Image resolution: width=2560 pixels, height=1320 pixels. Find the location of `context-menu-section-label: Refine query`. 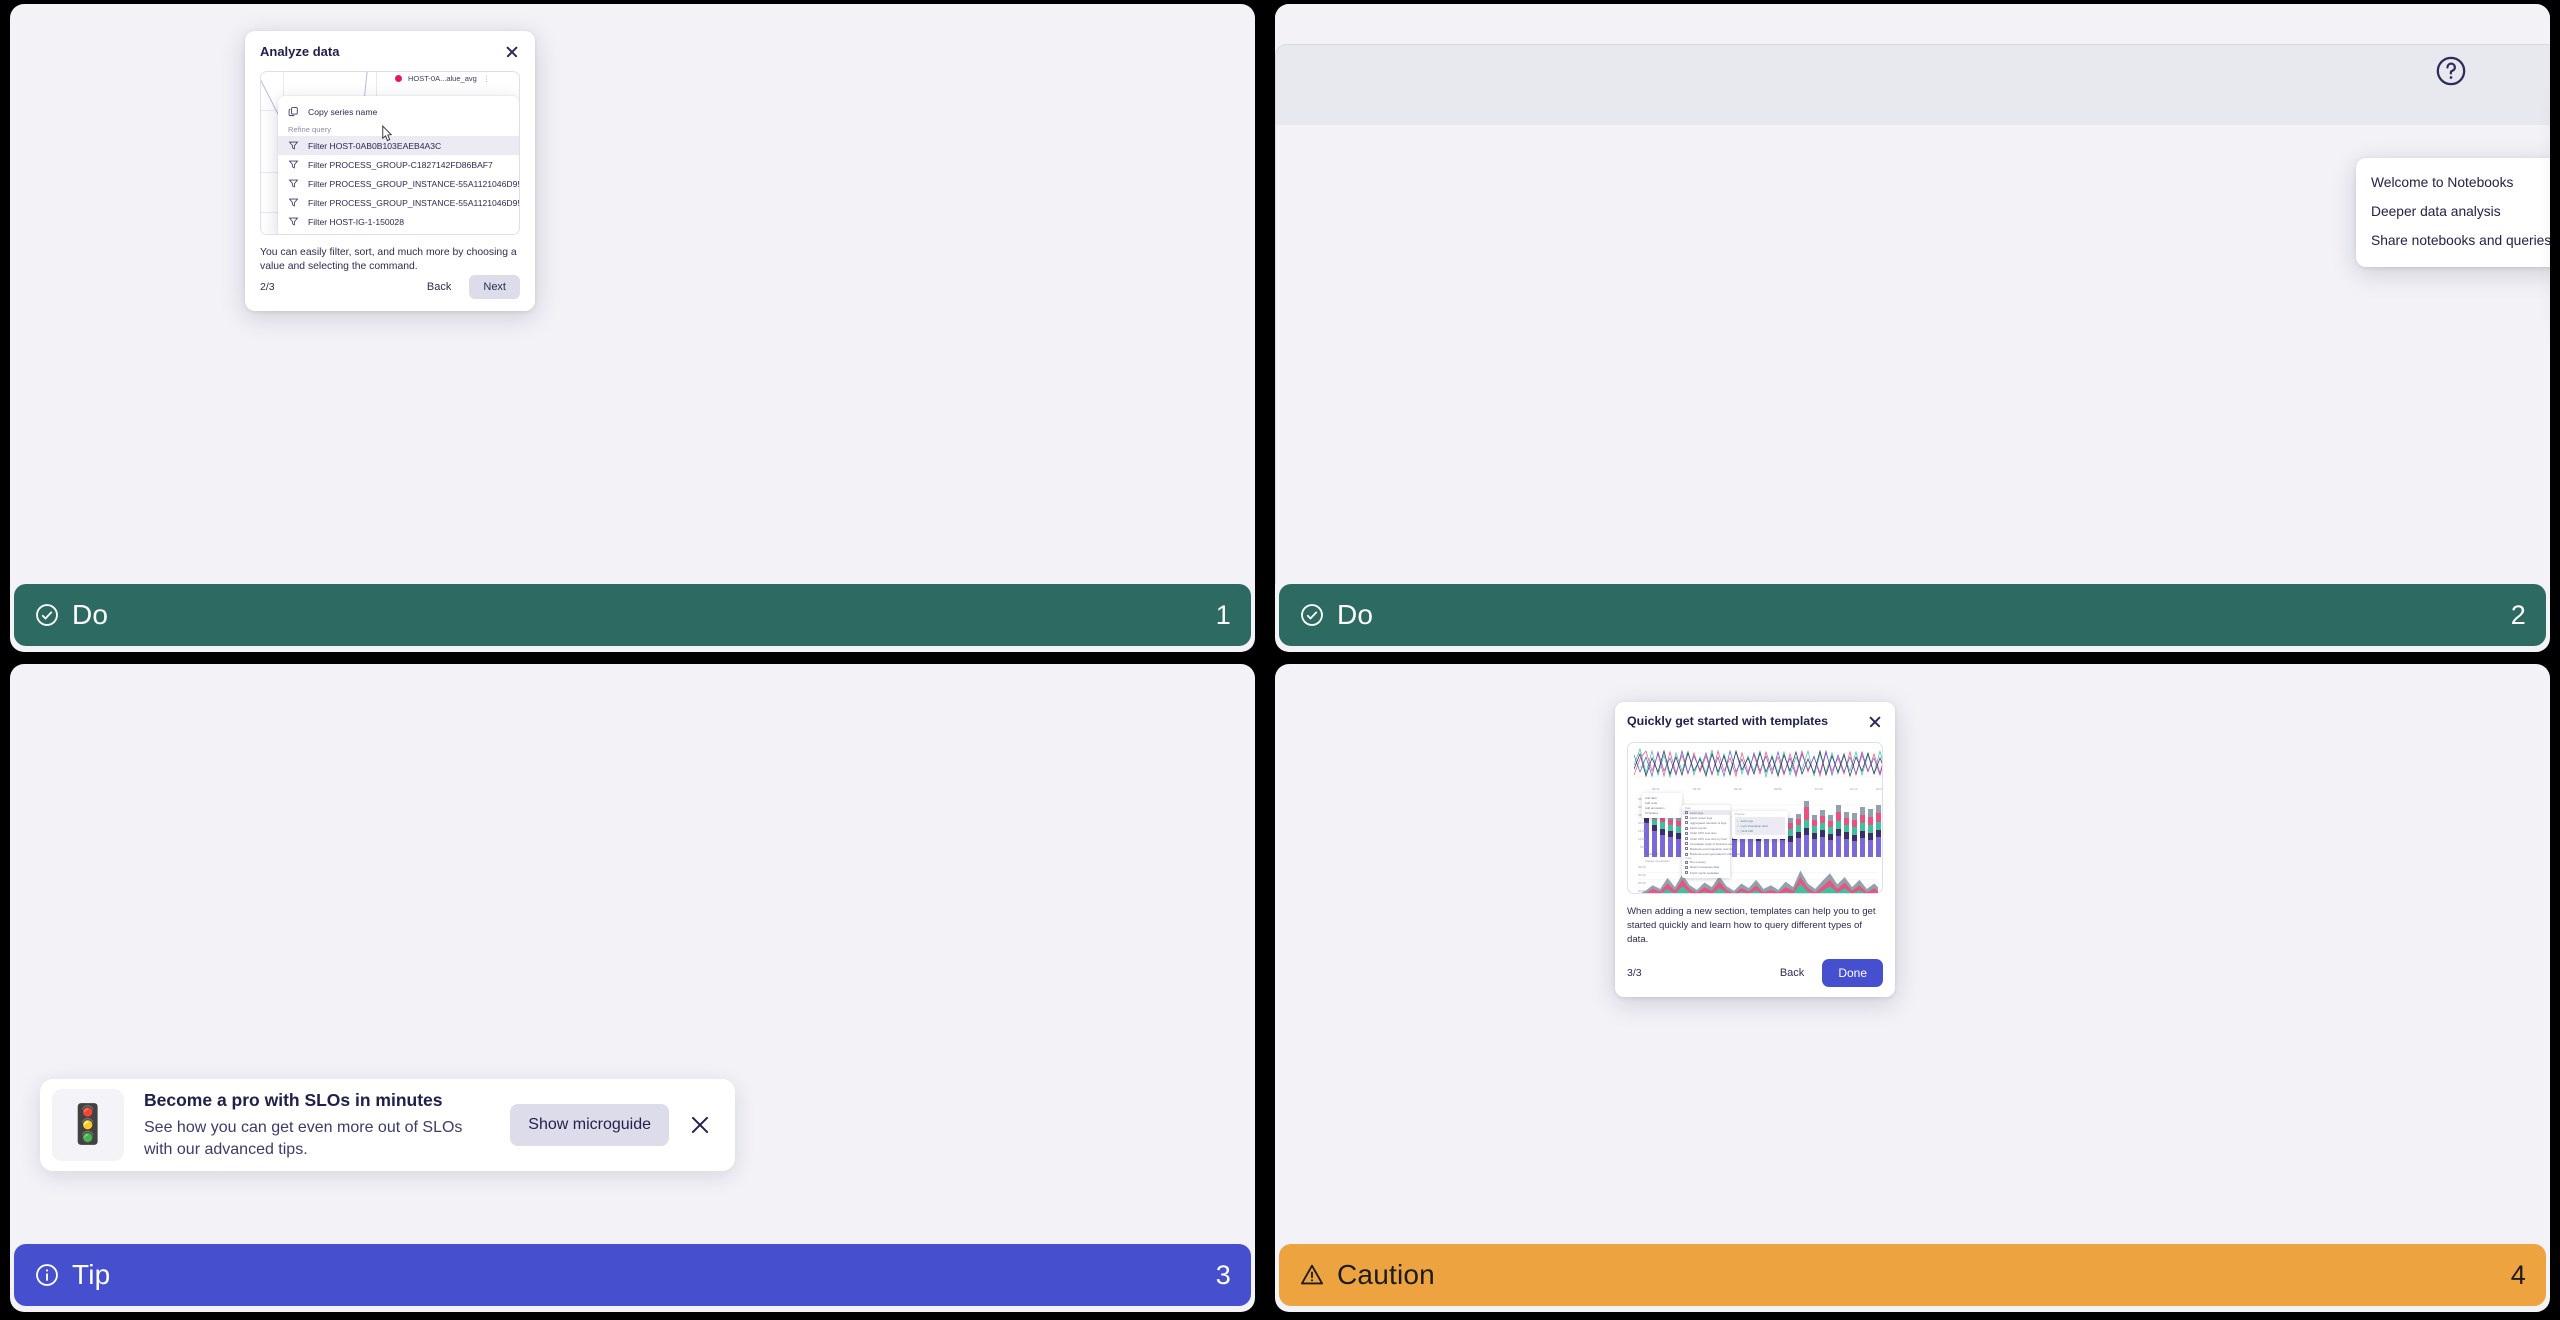

context-menu-section-label: Refine query is located at coordinates (310, 129).